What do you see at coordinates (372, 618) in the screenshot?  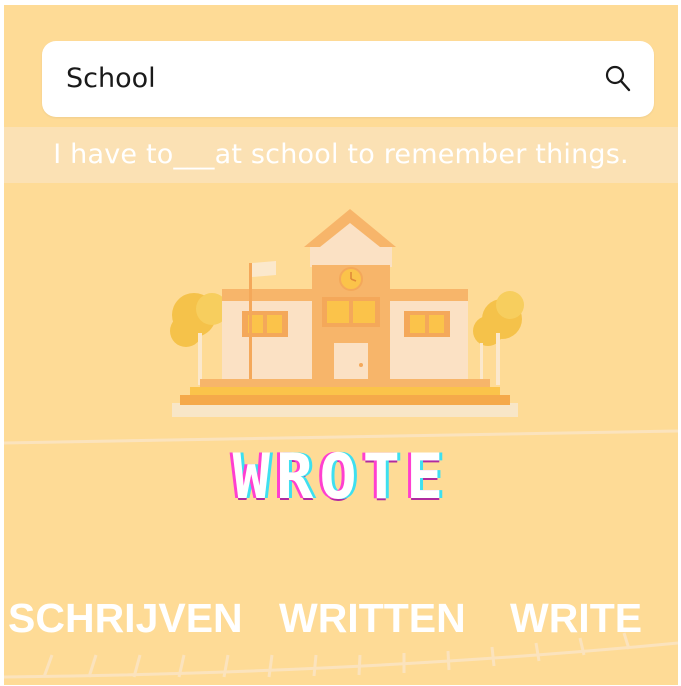 I see `option-written: WRITTEN` at bounding box center [372, 618].